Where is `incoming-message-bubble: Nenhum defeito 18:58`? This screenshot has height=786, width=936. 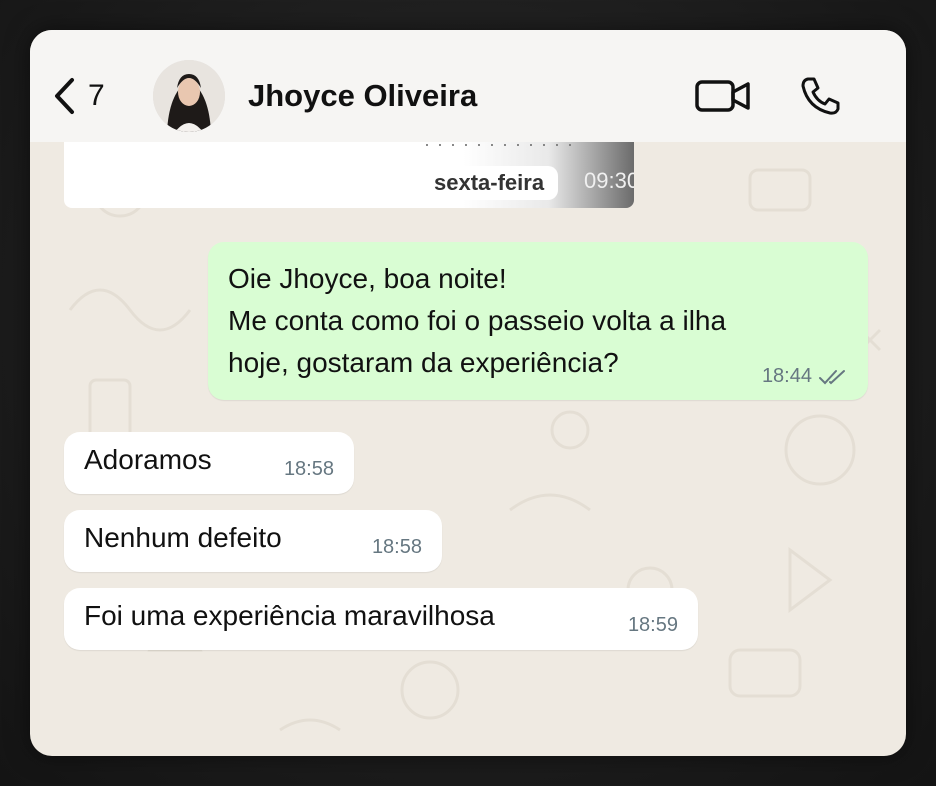
incoming-message-bubble: Nenhum defeito 18:58 is located at coordinates (253, 541).